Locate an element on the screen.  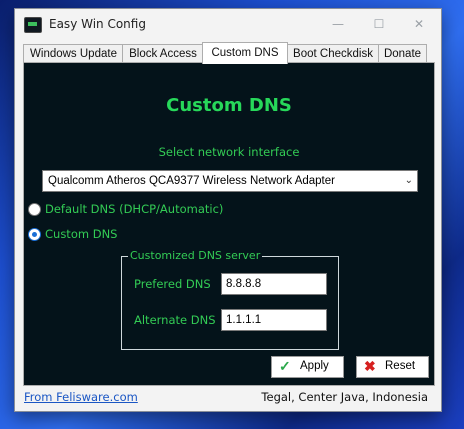
title-bar: Easy Win Config — ☐ ✕ is located at coordinates (228, 25).